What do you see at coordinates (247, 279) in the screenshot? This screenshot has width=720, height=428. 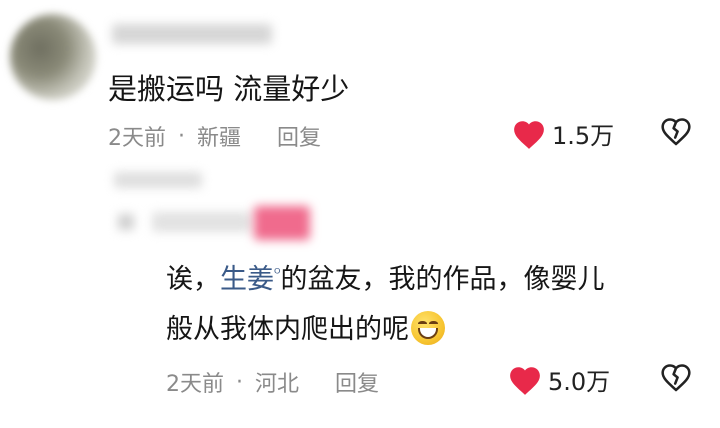 I see `mention-text: 生姜` at bounding box center [247, 279].